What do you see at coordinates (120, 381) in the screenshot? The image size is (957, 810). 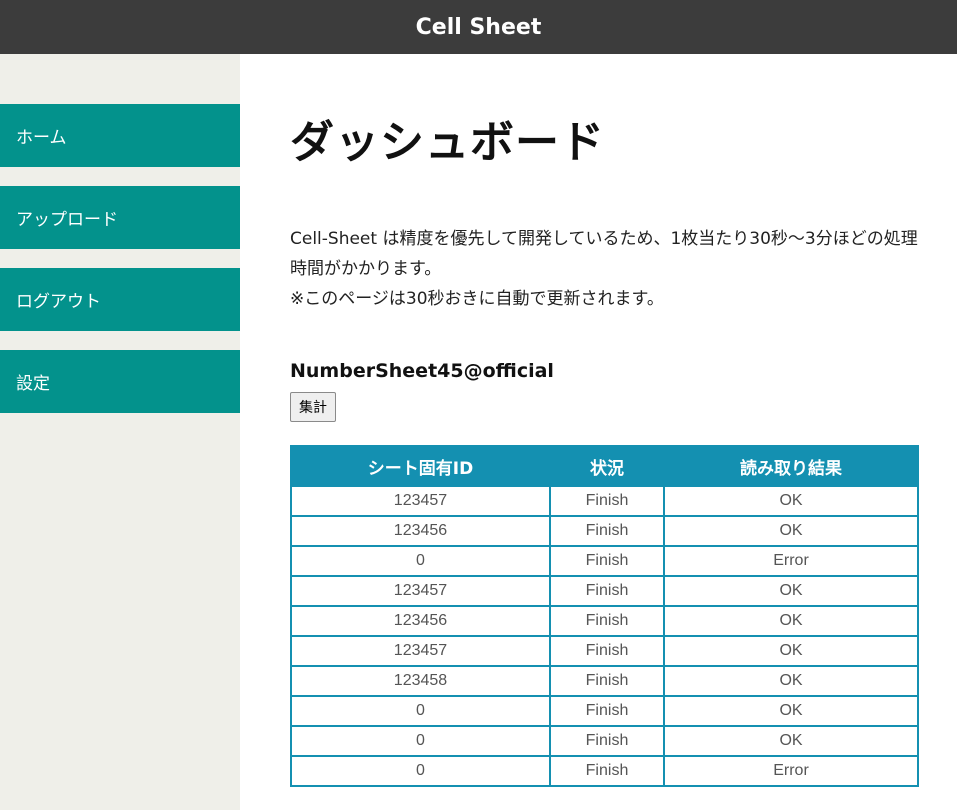 I see `sidebar-item-settings: 設定` at bounding box center [120, 381].